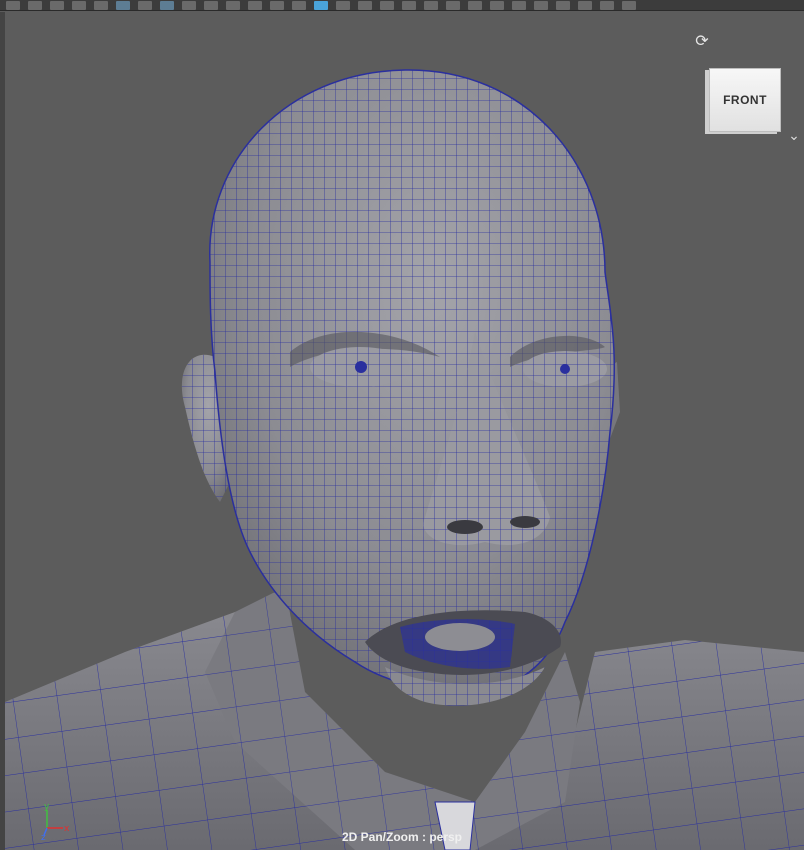  What do you see at coordinates (233, 5) in the screenshot?
I see `field-chart-icon` at bounding box center [233, 5].